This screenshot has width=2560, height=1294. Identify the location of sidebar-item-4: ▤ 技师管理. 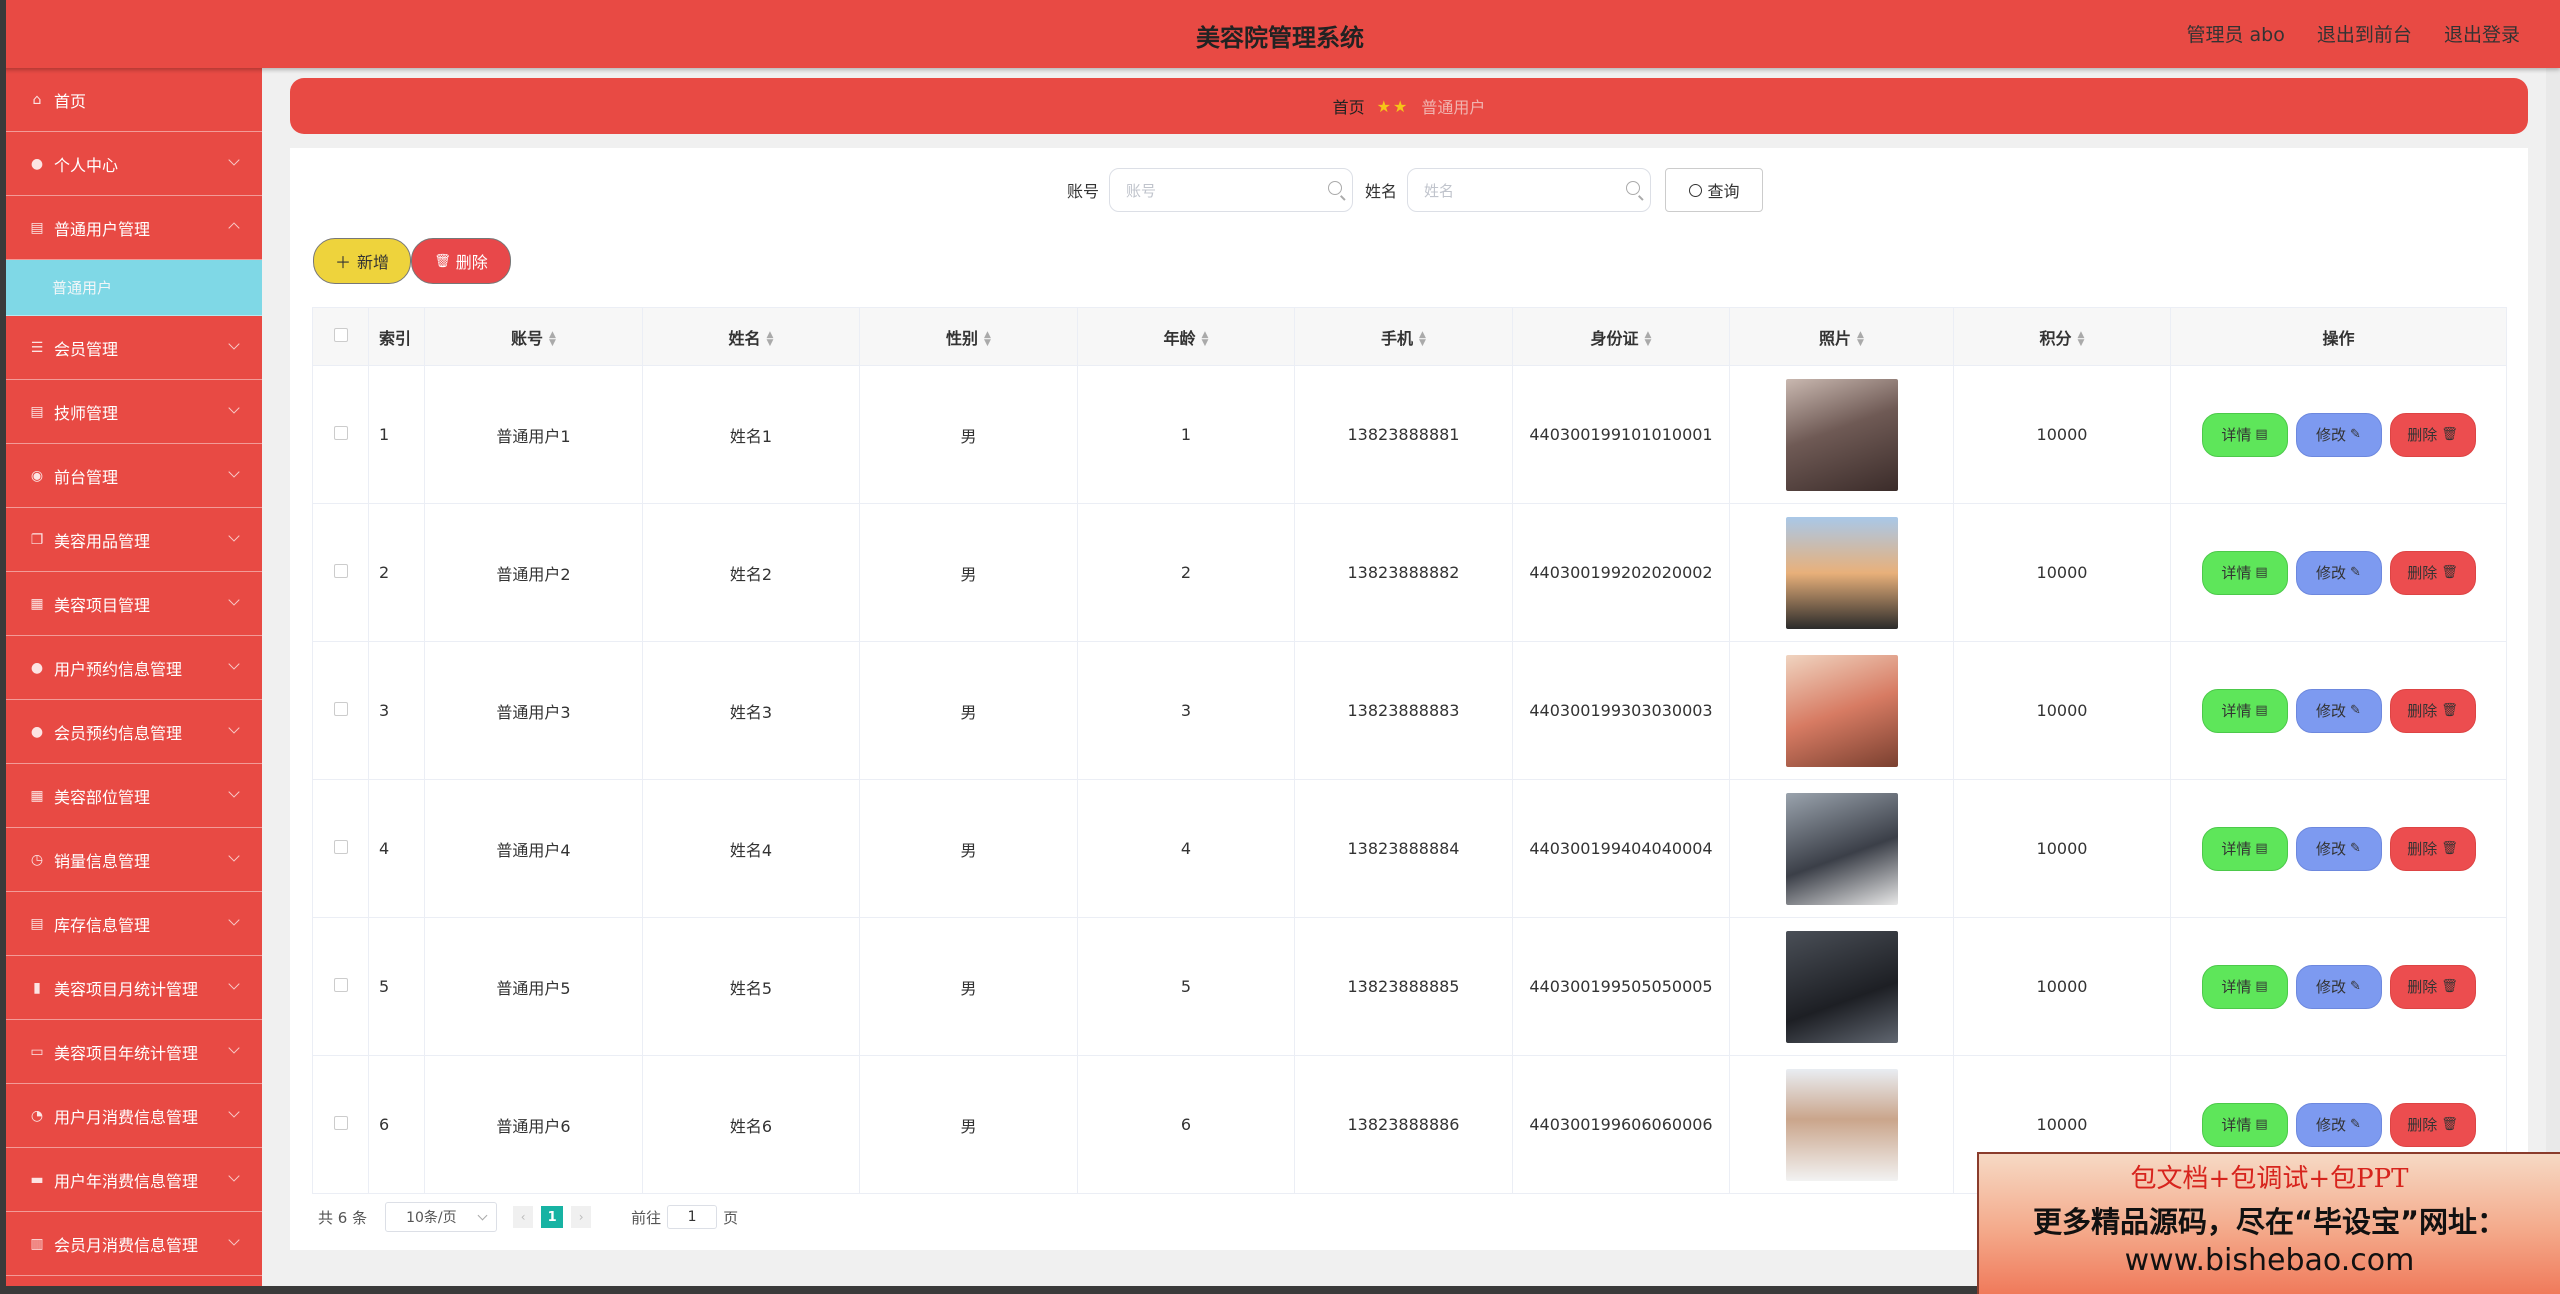
(134, 412).